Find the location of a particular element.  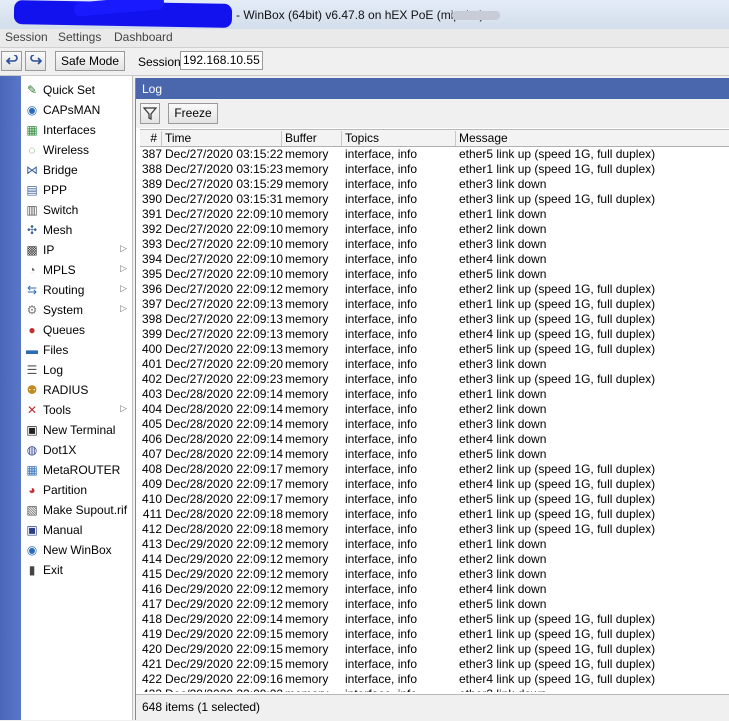

column-header-topics: Topics is located at coordinates (399, 138).